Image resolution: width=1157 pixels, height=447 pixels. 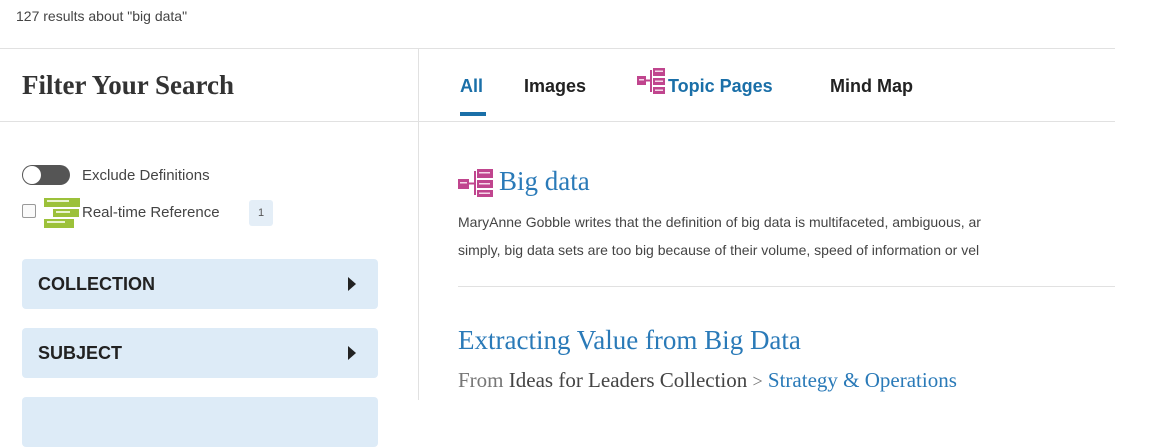 I want to click on source-collection: Ideas for Leaders Collection, so click(x=628, y=380).